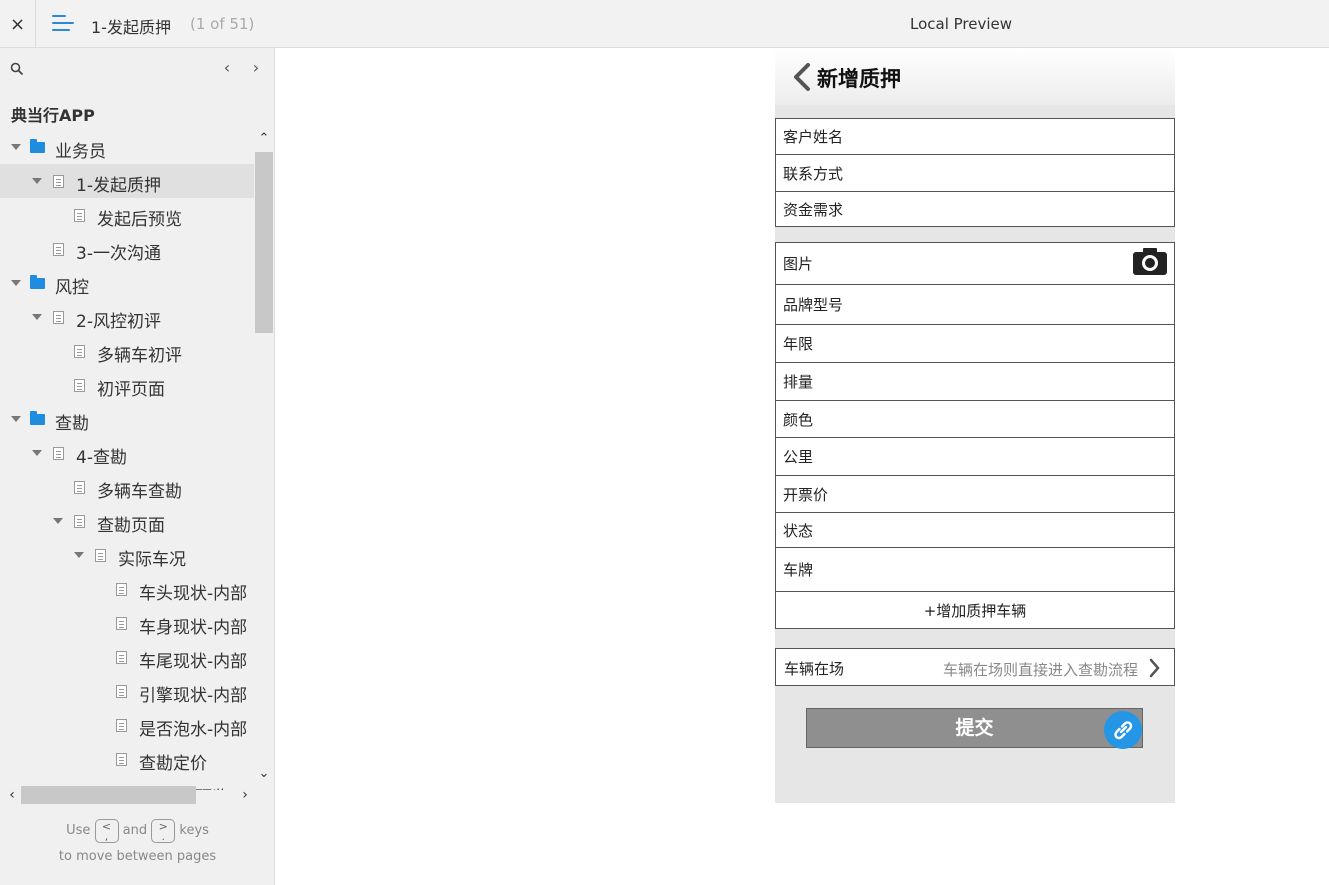  Describe the element at coordinates (813, 209) in the screenshot. I see `field-label: 资金需求` at that location.